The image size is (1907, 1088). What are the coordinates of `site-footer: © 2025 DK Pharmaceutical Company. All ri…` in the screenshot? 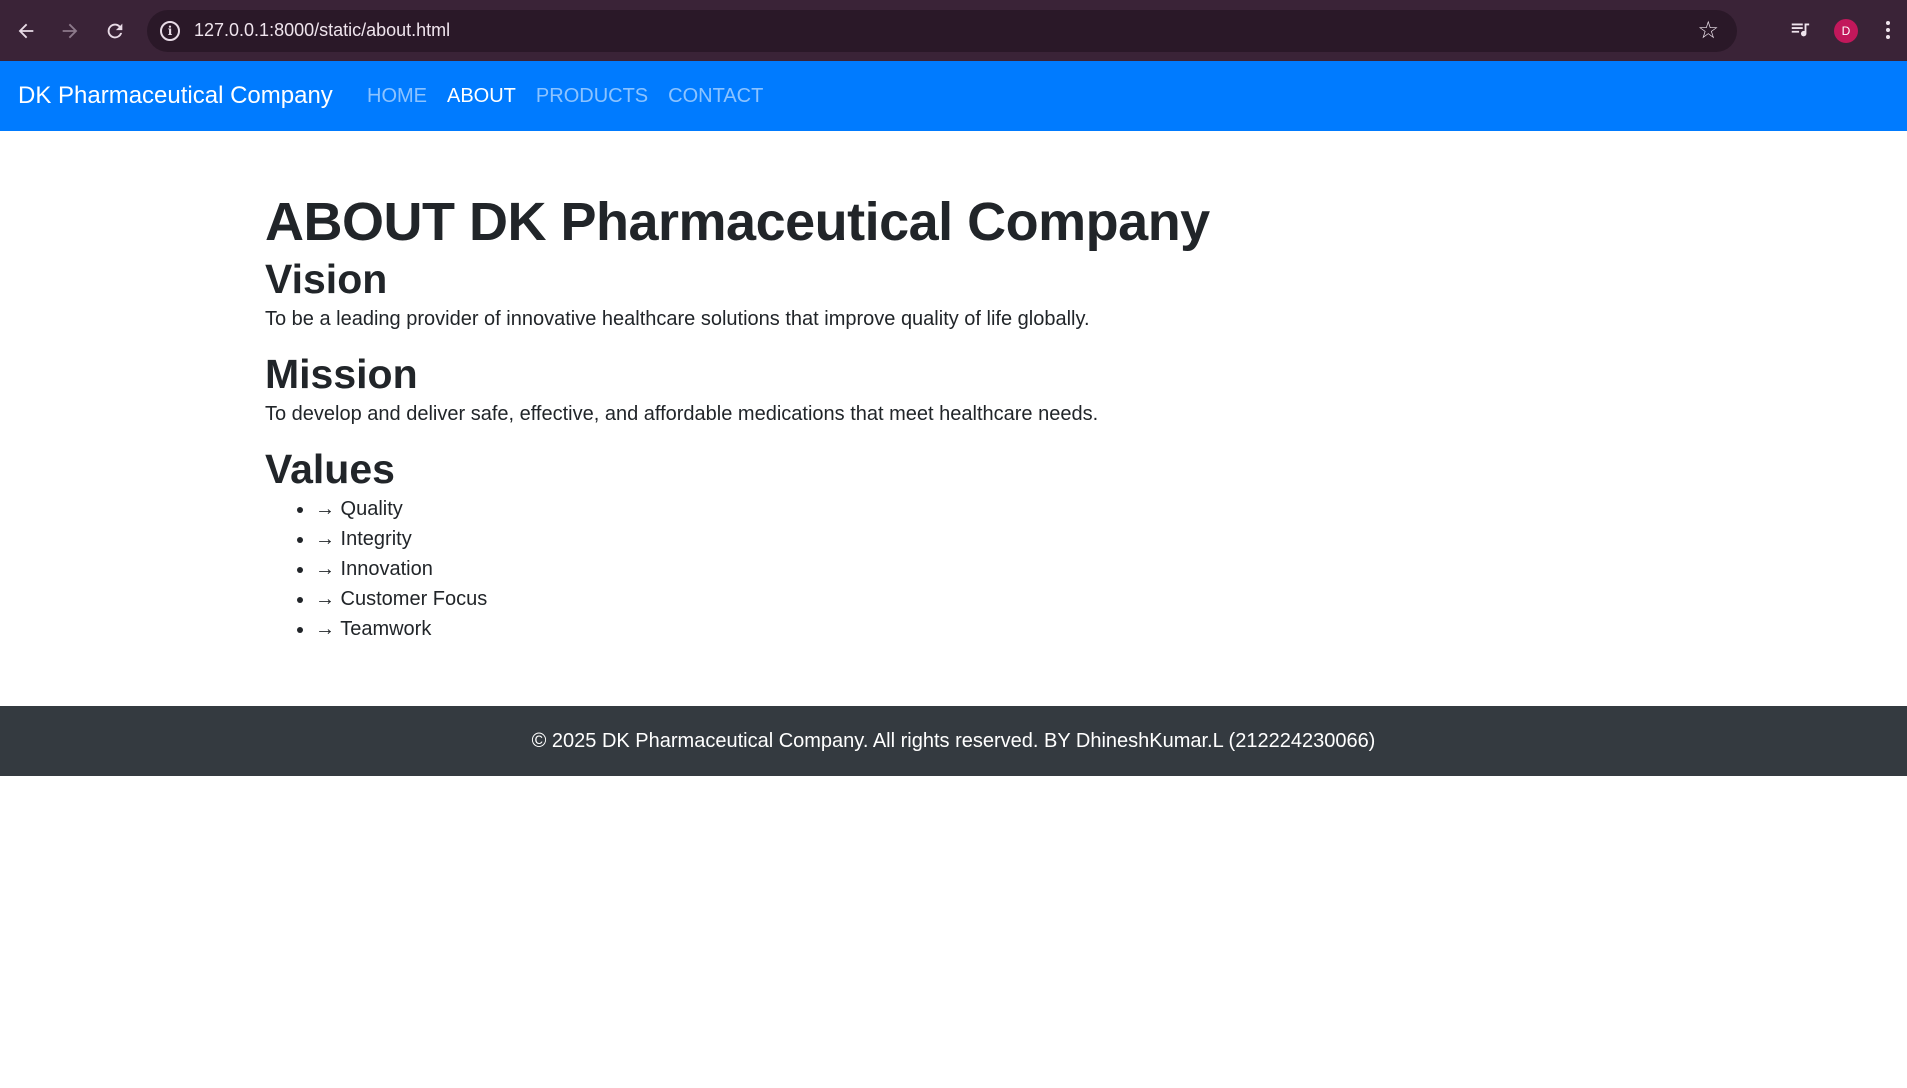 It's located at (953, 741).